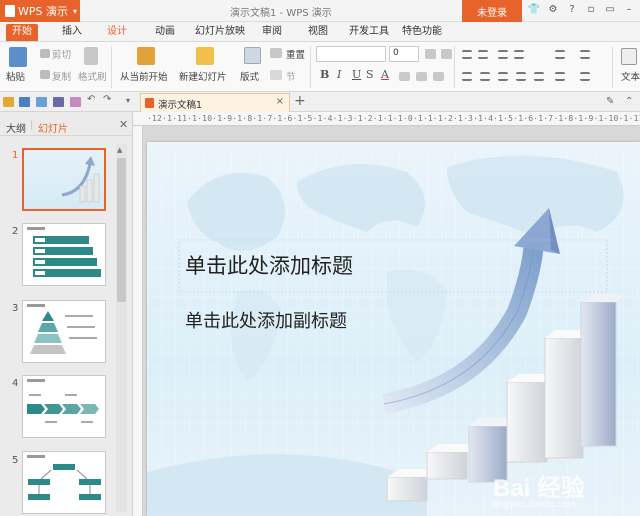  I want to click on shrink-font-icon, so click(446, 54).